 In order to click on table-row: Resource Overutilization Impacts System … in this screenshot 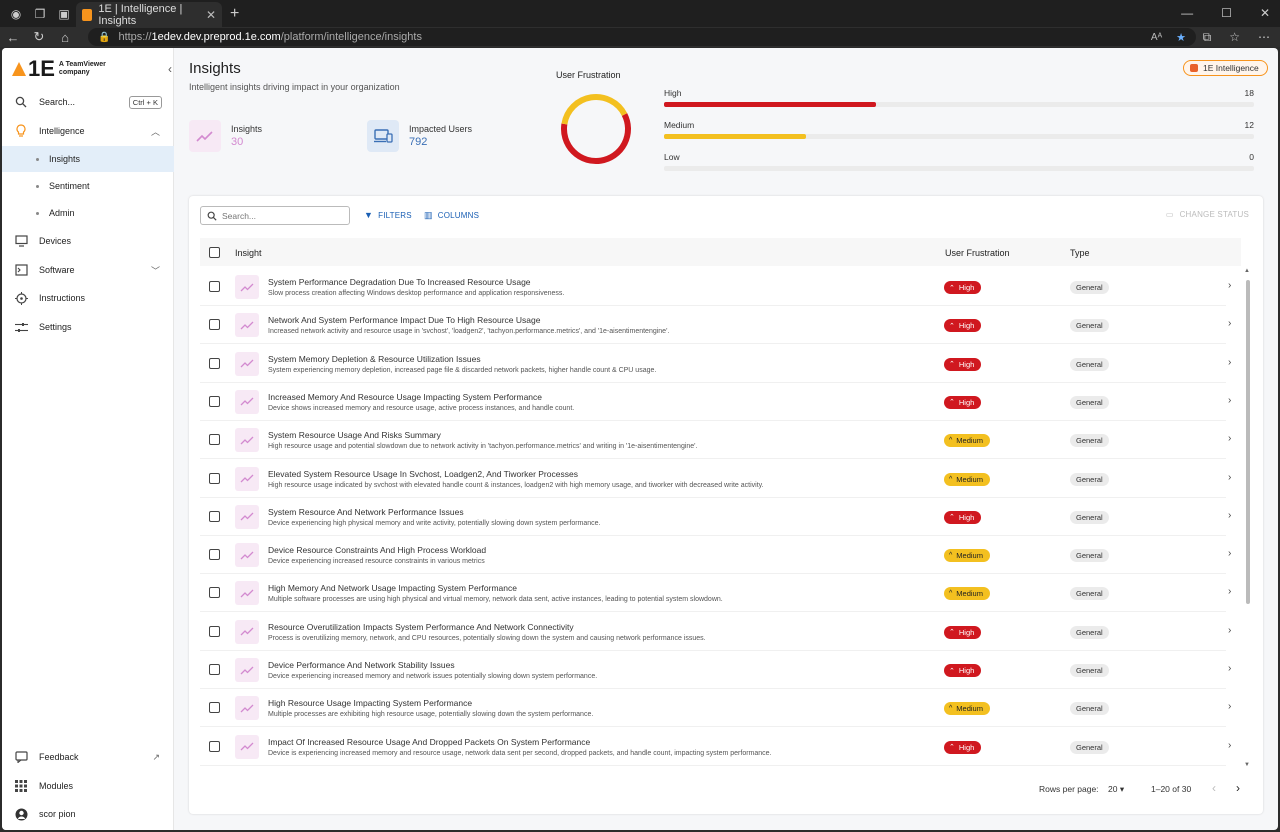, I will do `click(715, 632)`.